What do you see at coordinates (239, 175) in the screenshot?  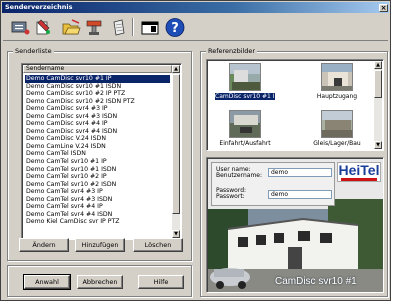 I see `username-label-de: Benutzername:` at bounding box center [239, 175].